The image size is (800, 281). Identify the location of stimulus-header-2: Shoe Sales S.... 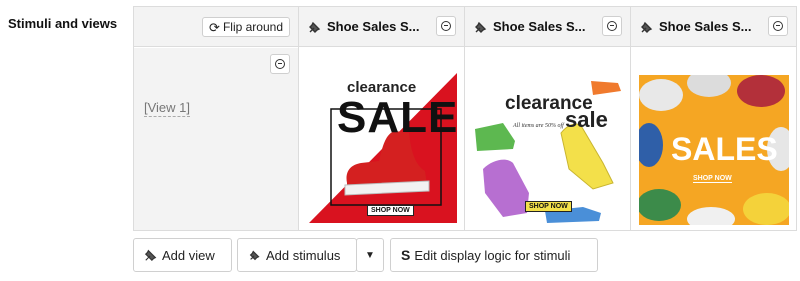
(547, 27).